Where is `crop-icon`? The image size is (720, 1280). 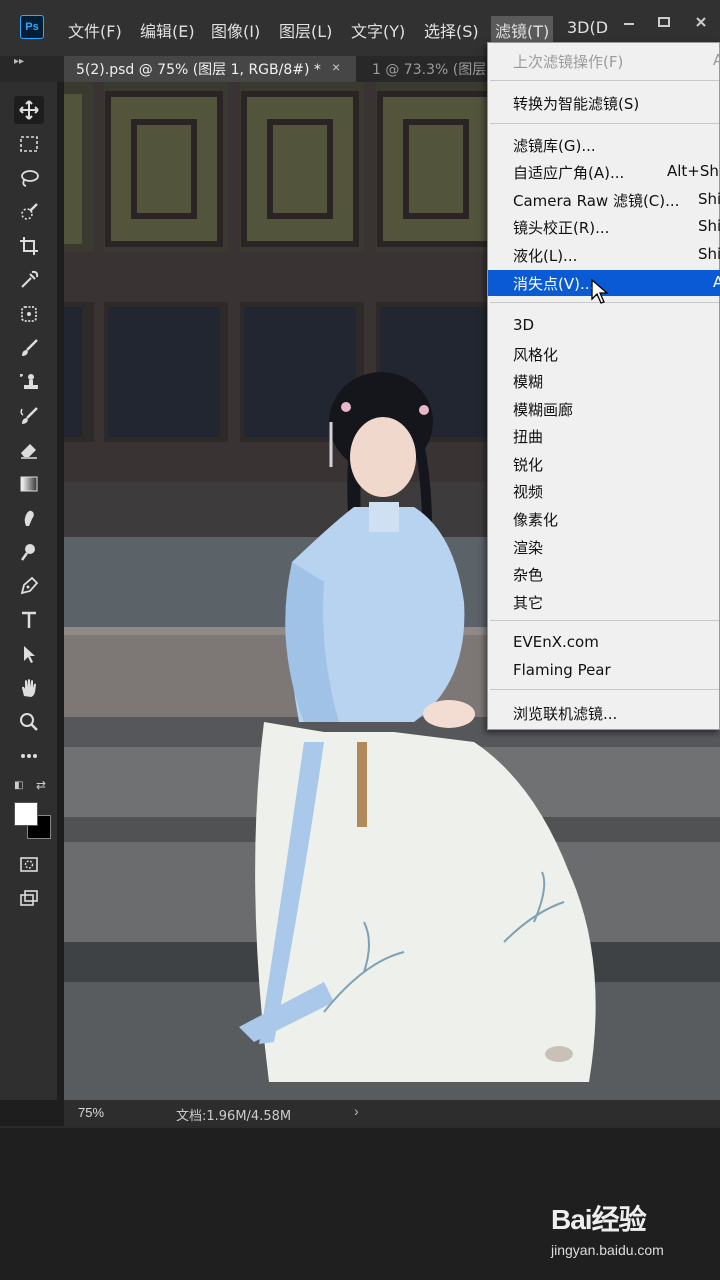 crop-icon is located at coordinates (29, 246).